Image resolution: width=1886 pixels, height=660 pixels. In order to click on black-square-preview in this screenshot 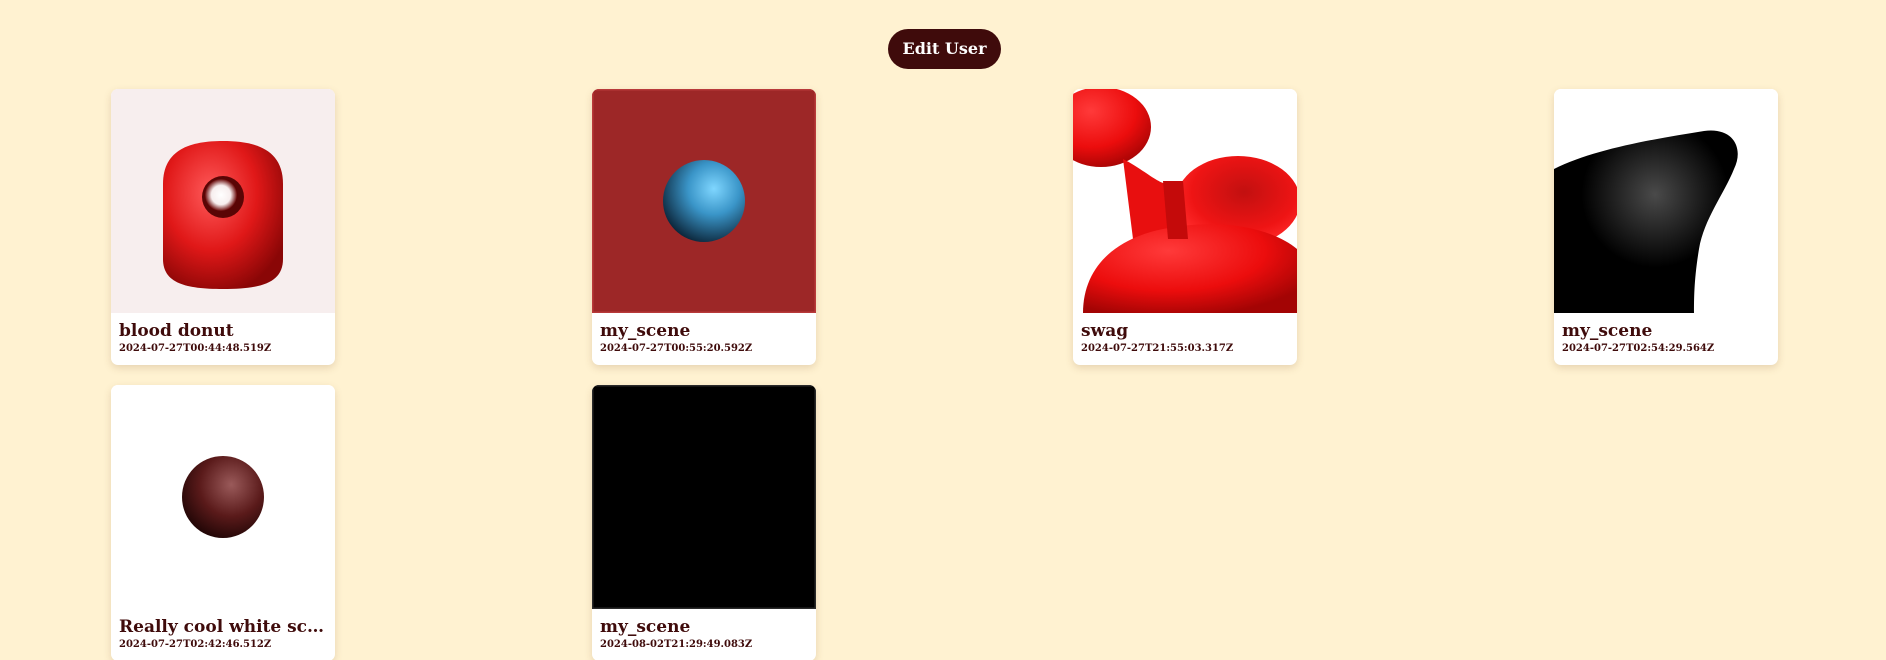, I will do `click(704, 497)`.